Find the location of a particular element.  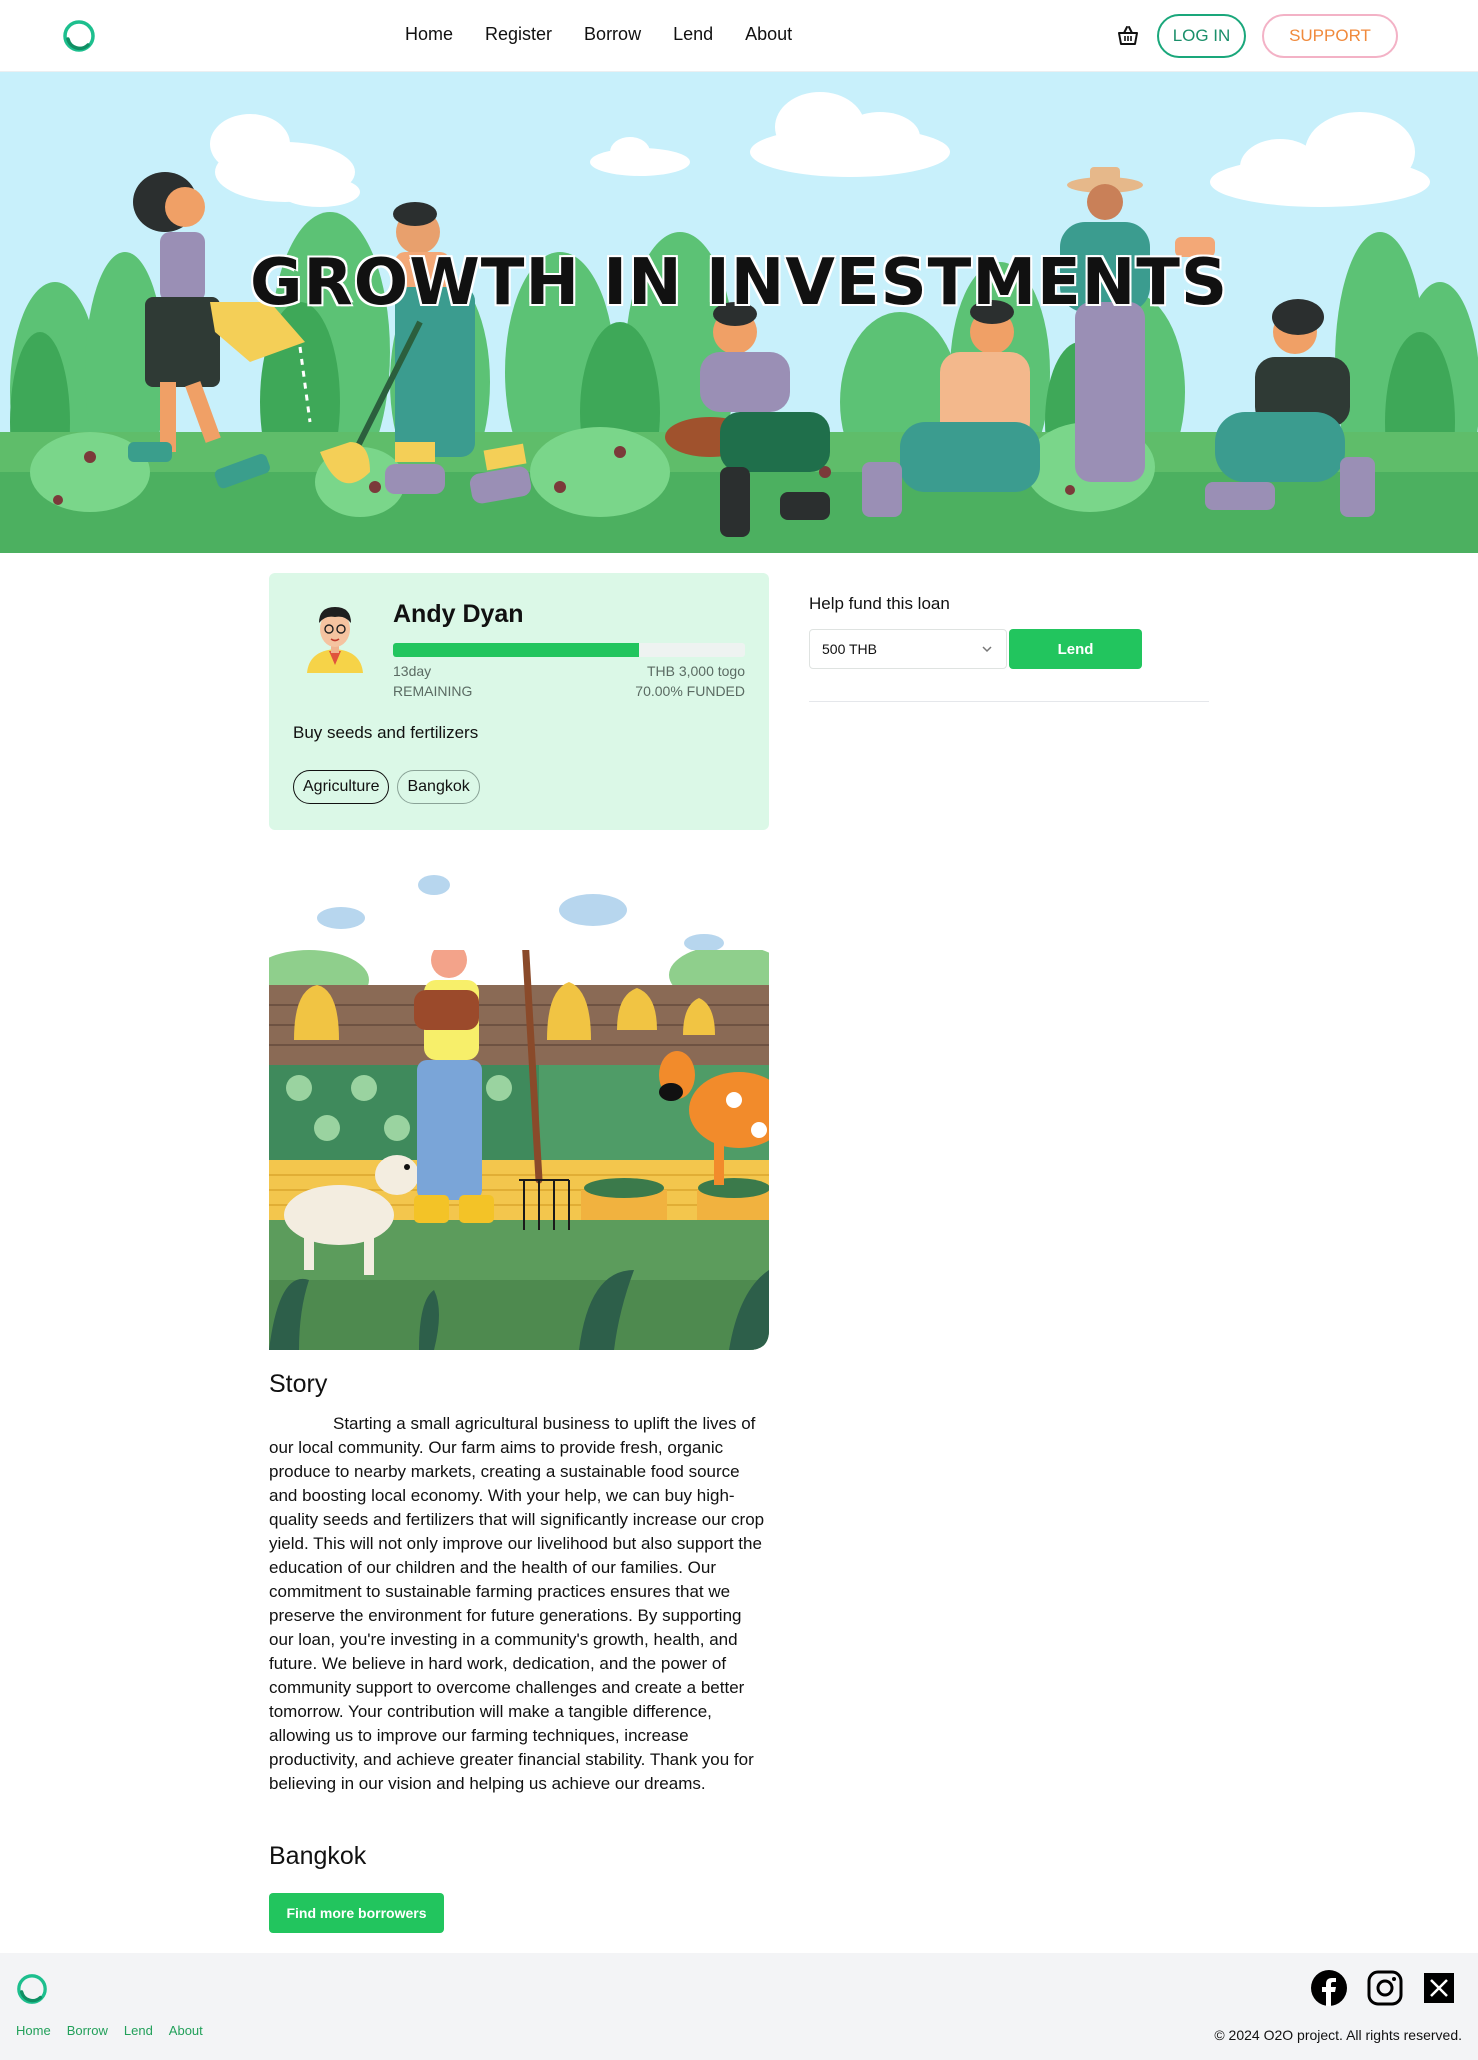

nav-about: About is located at coordinates (768, 34).